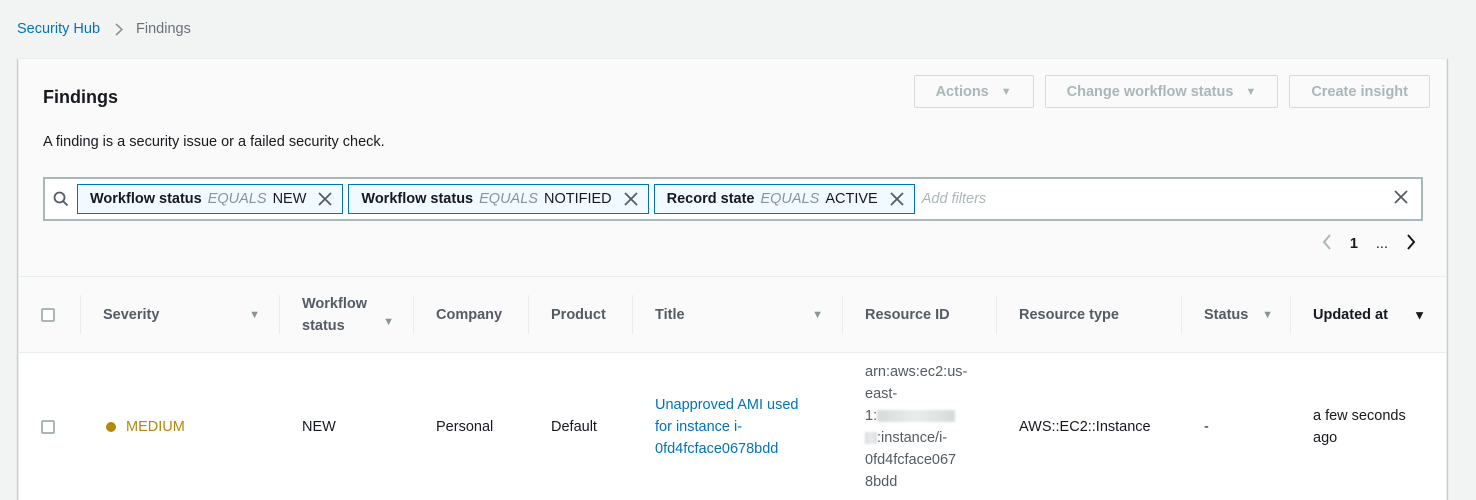 The width and height of the screenshot is (1476, 500). What do you see at coordinates (347, 314) in the screenshot?
I see `column-workflow-status: Workflow status ▼` at bounding box center [347, 314].